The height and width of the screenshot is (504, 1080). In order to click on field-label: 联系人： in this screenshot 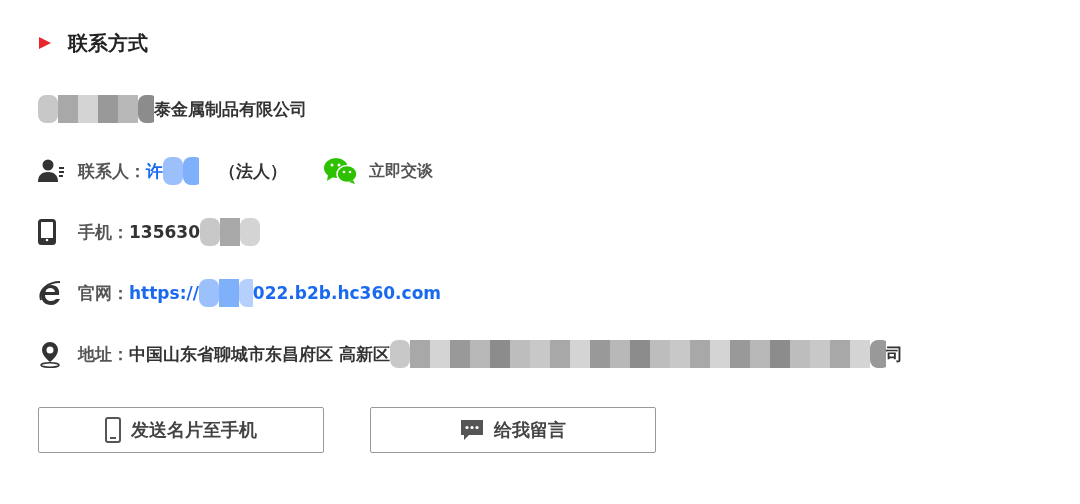, I will do `click(112, 171)`.